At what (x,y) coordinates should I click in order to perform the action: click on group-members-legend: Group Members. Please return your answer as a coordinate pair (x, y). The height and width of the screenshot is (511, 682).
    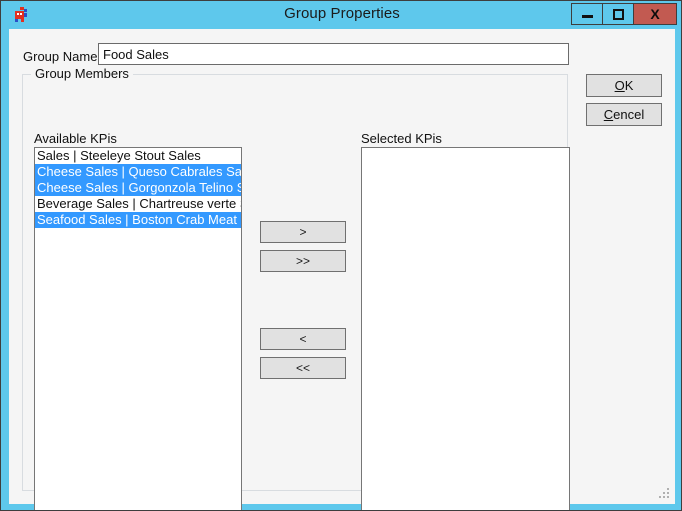
    Looking at the image, I should click on (82, 73).